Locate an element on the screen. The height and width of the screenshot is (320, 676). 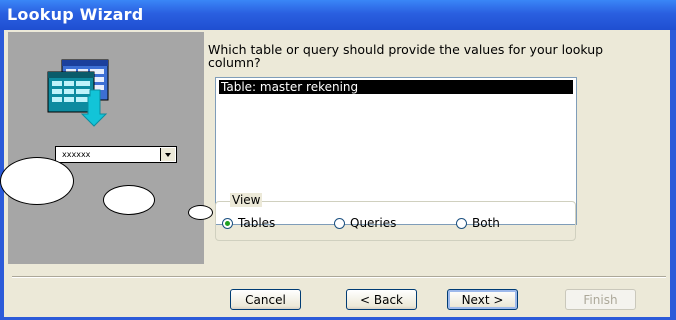
radio-queries: Queries is located at coordinates (365, 223).